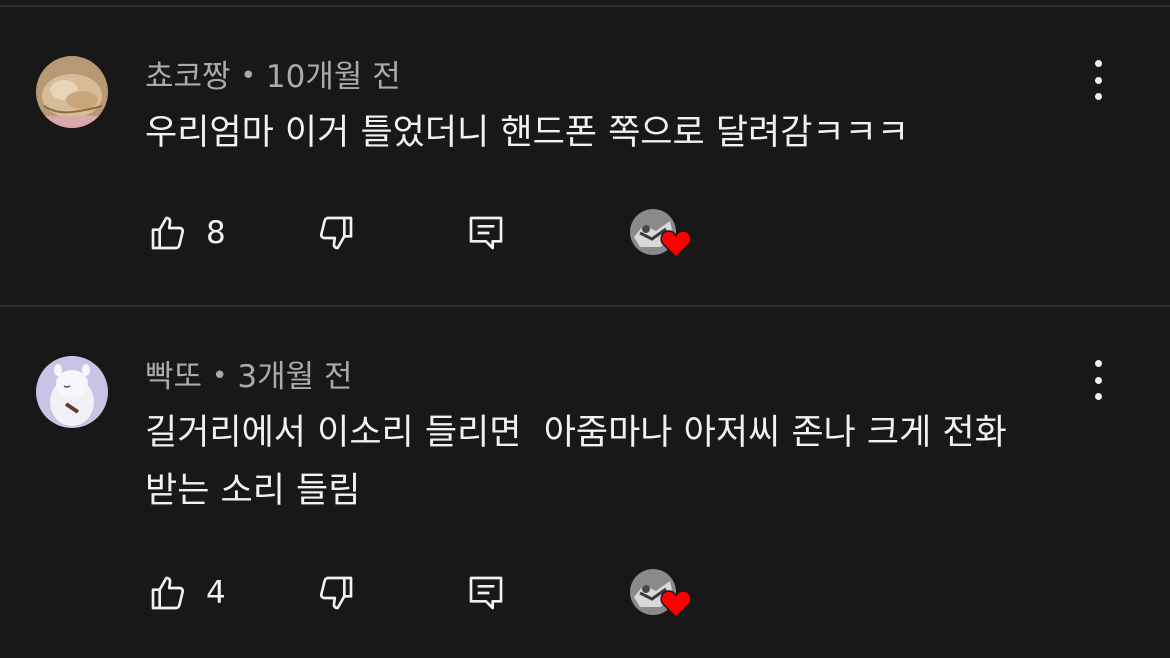 This screenshot has height=658, width=1170. What do you see at coordinates (585, 233) in the screenshot?
I see `comment-actions: 8` at bounding box center [585, 233].